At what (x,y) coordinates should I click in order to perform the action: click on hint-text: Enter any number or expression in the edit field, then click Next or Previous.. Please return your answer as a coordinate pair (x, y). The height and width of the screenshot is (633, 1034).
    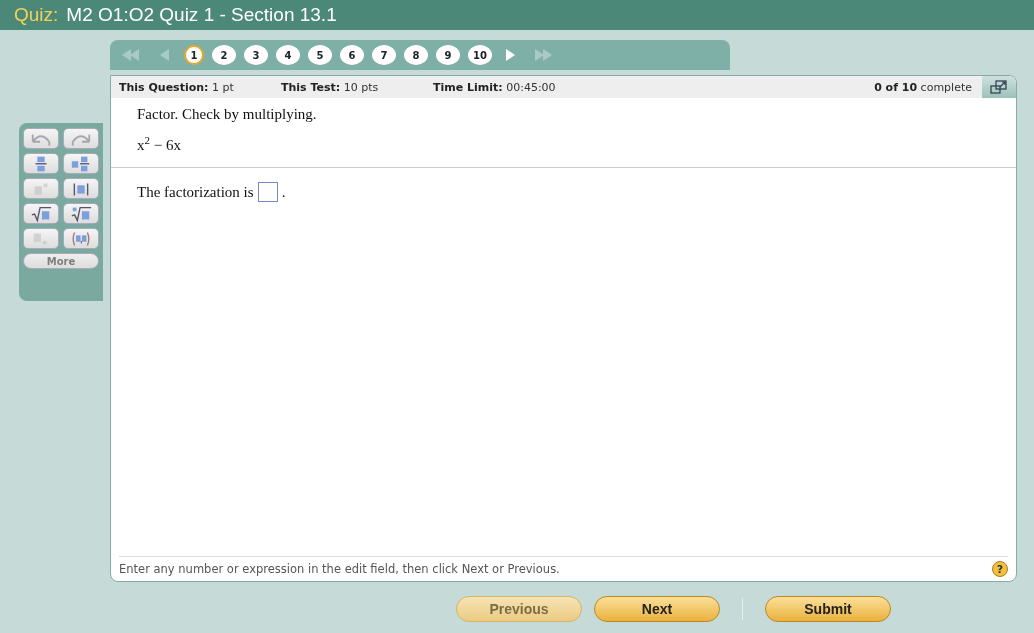
    Looking at the image, I should click on (339, 569).